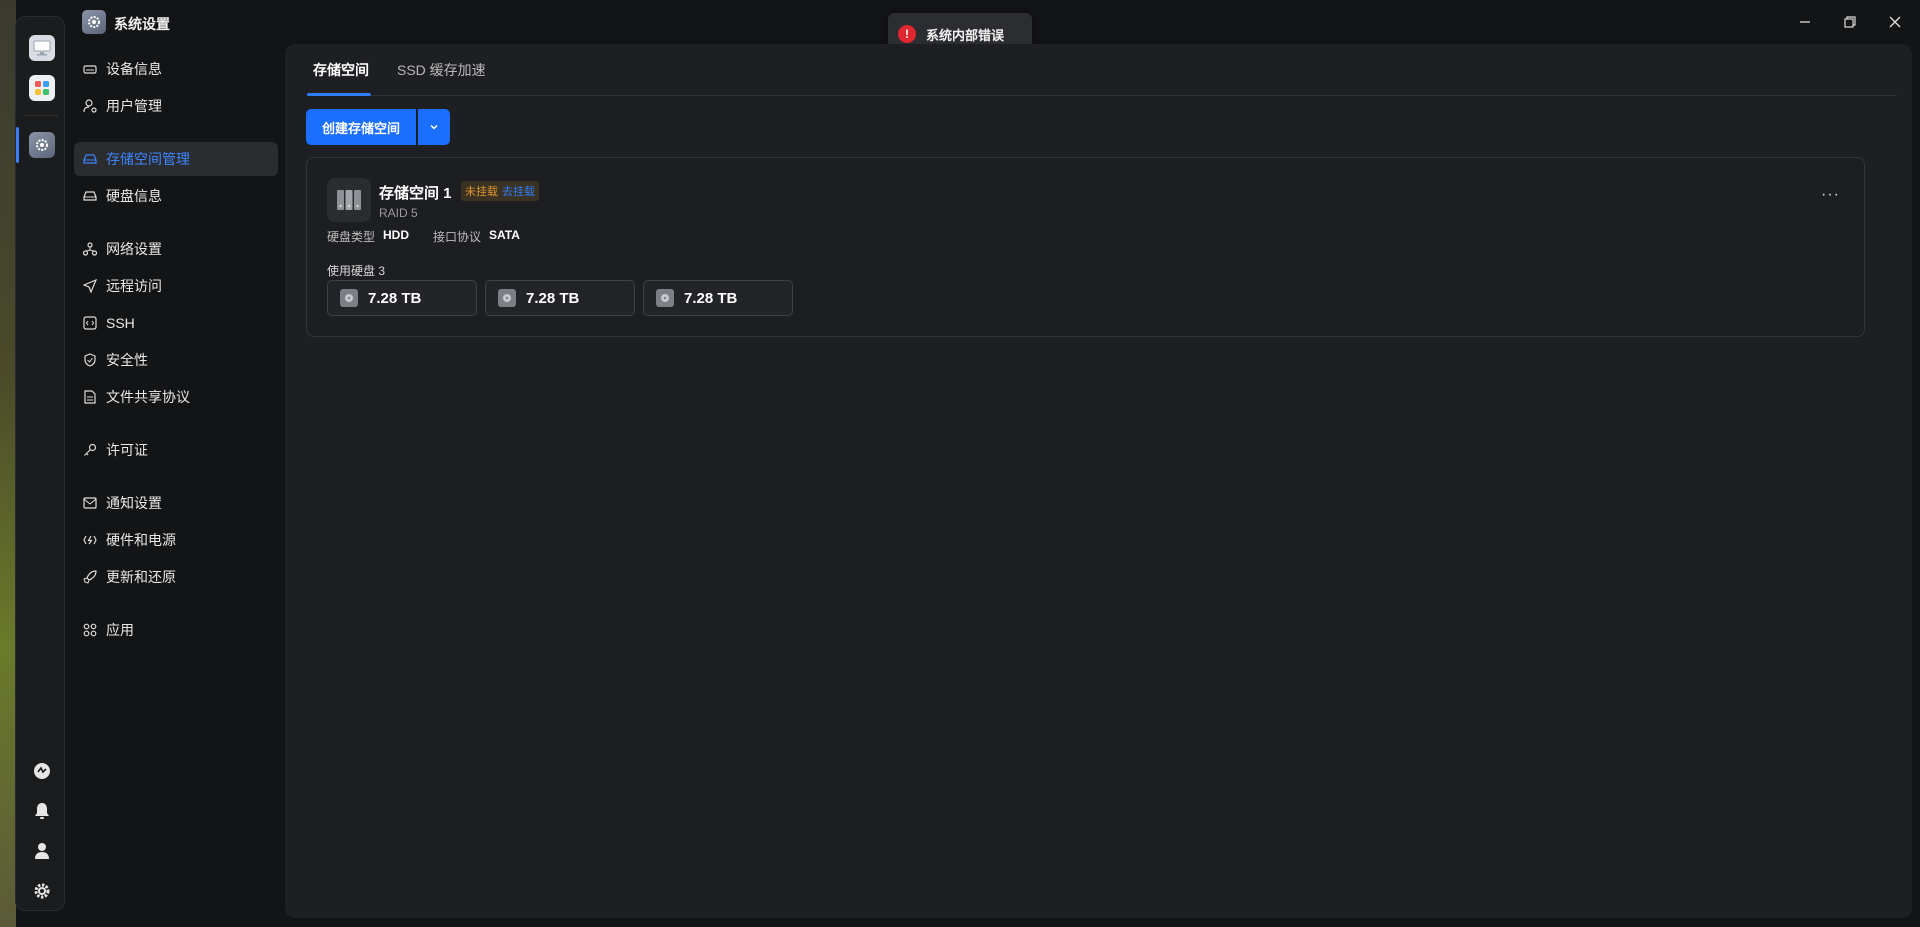  Describe the element at coordinates (441, 78) in the screenshot. I see `tab-ssd-cache: SSD 缓存加速` at that location.